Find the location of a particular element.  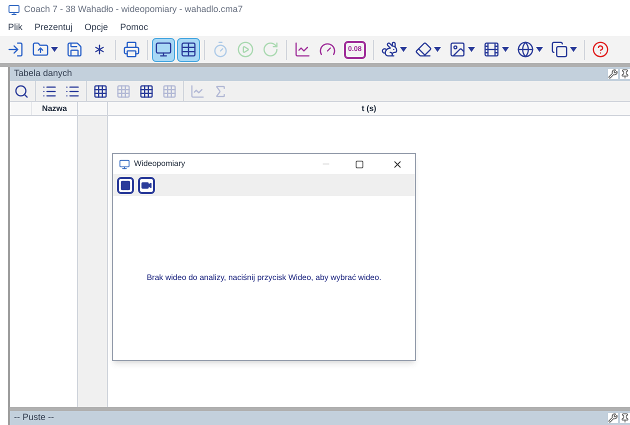

column-header: Nazwa is located at coordinates (55, 108).